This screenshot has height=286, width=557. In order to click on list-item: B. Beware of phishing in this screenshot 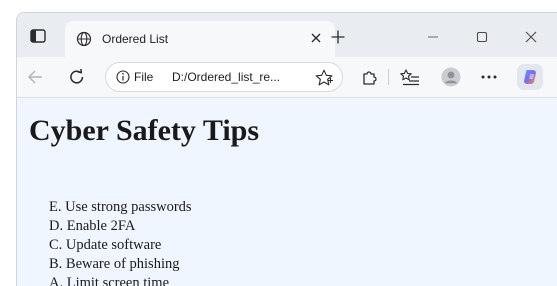, I will do `click(120, 264)`.